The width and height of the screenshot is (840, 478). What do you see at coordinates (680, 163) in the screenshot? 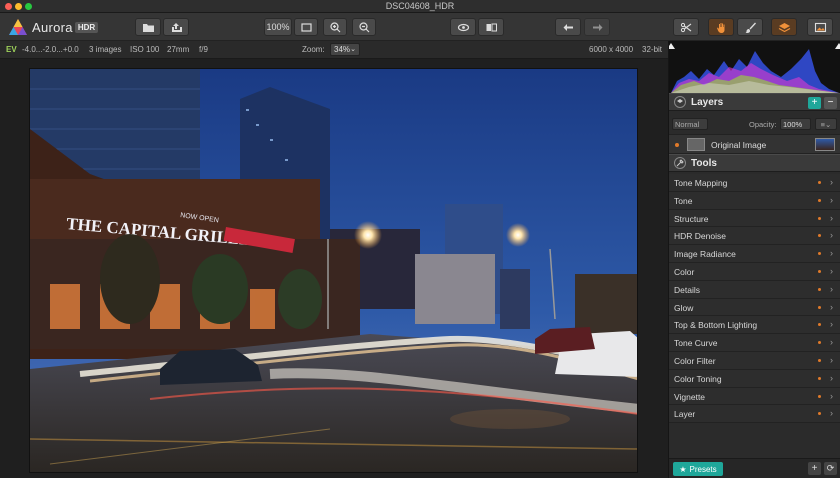
I see `tools-icon` at bounding box center [680, 163].